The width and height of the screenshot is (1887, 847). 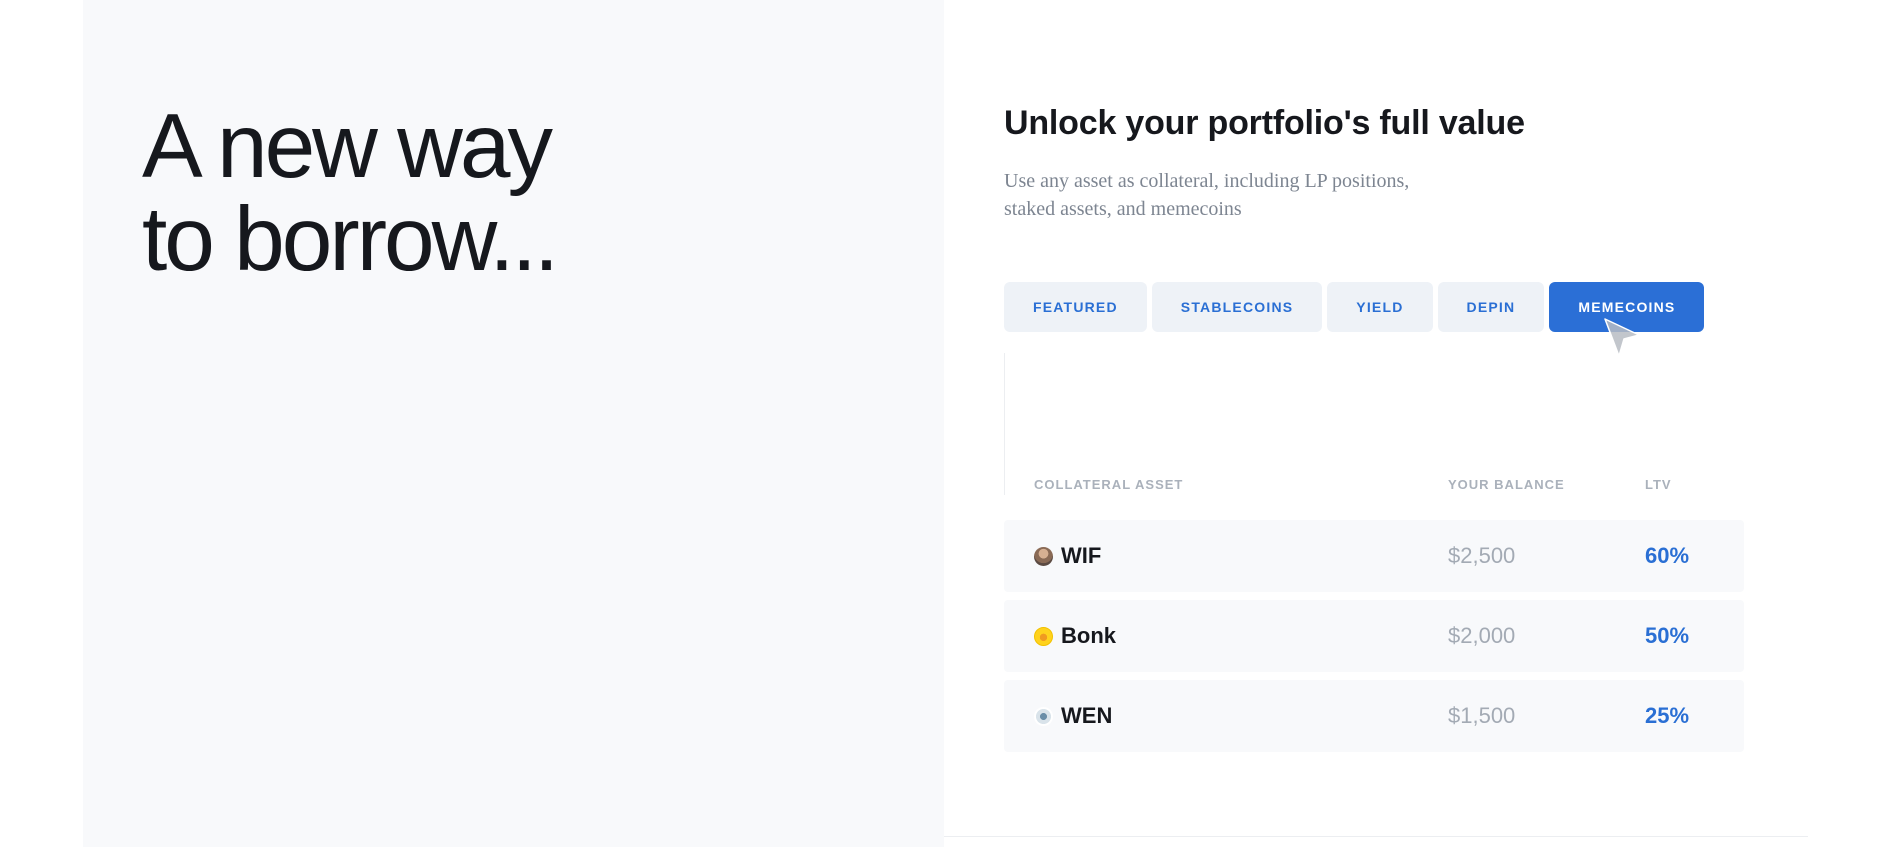 What do you see at coordinates (1658, 484) in the screenshot?
I see `header-ltv: LTV` at bounding box center [1658, 484].